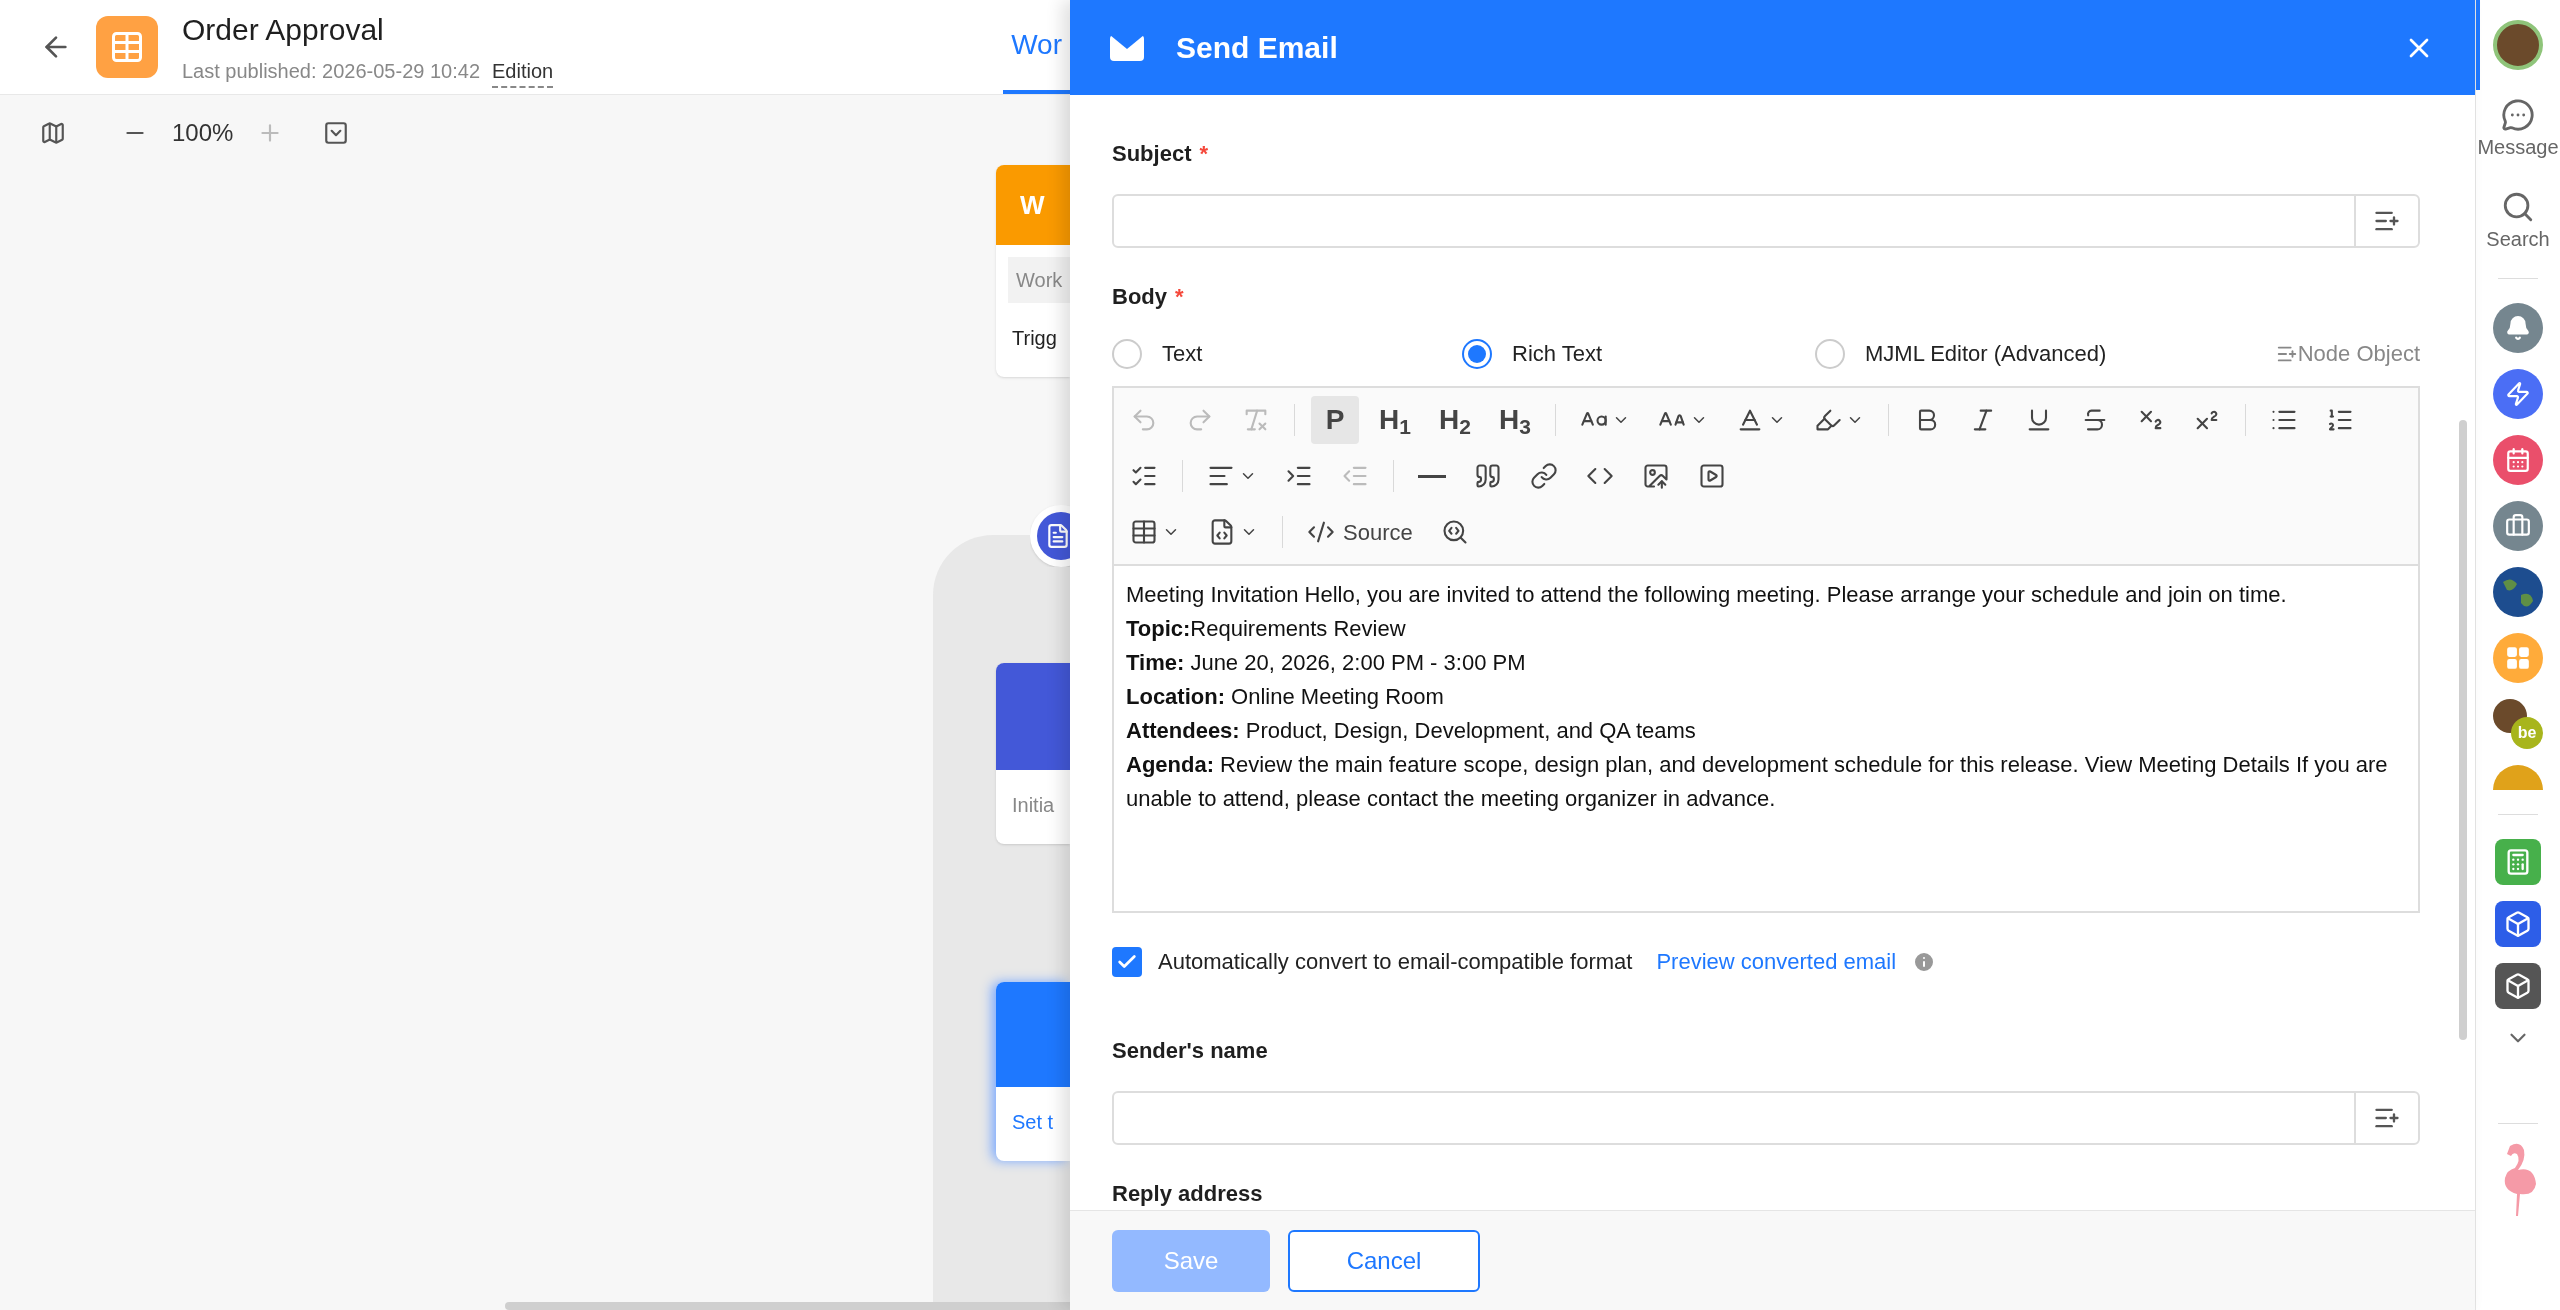  What do you see at coordinates (1557, 354) in the screenshot?
I see `radio-label: Rich Text` at bounding box center [1557, 354].